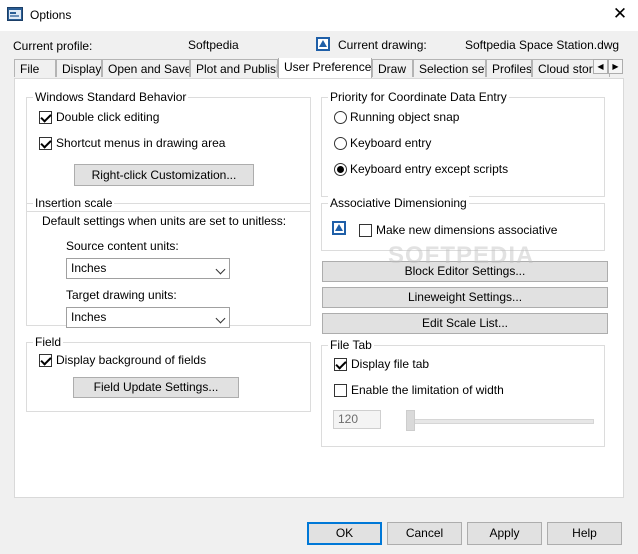 The width and height of the screenshot is (638, 554). What do you see at coordinates (424, 533) in the screenshot?
I see `cancel-button: Cancel` at bounding box center [424, 533].